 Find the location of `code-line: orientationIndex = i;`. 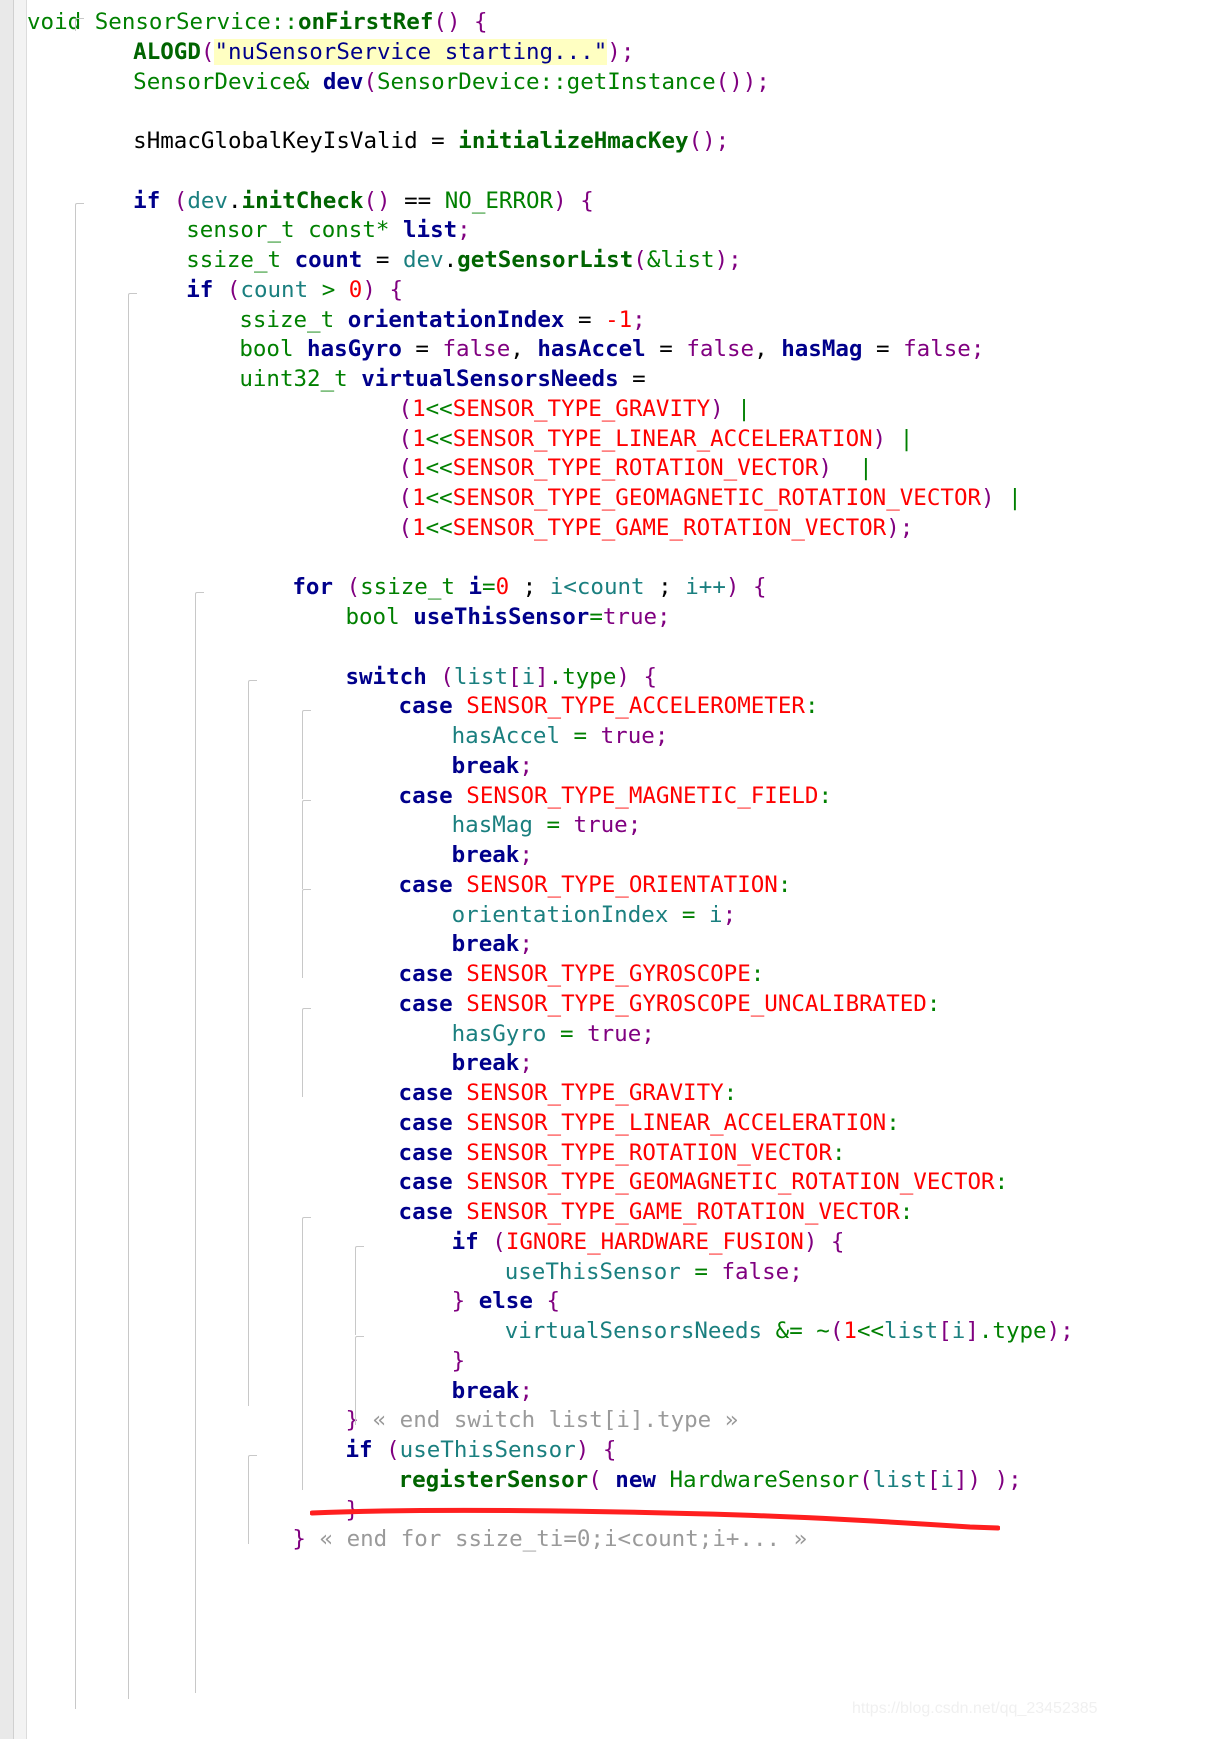

code-line: orientationIndex = i; is located at coordinates (594, 915).